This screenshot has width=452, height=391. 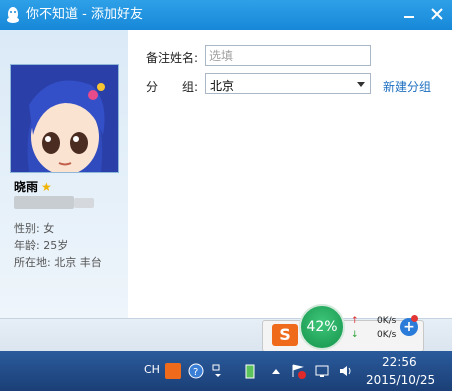 I want to click on speed-gauge: 42%, so click(x=322, y=327).